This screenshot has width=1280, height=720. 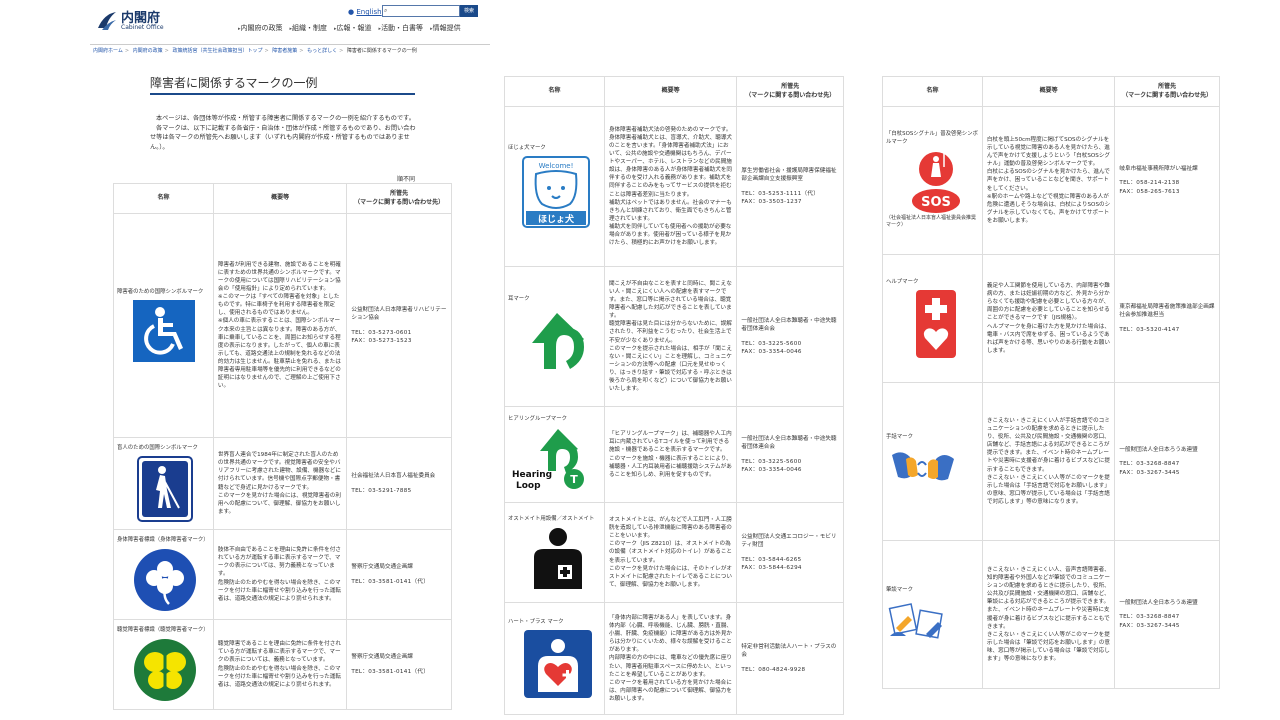 I want to click on english-link: ● English, so click(x=365, y=12).